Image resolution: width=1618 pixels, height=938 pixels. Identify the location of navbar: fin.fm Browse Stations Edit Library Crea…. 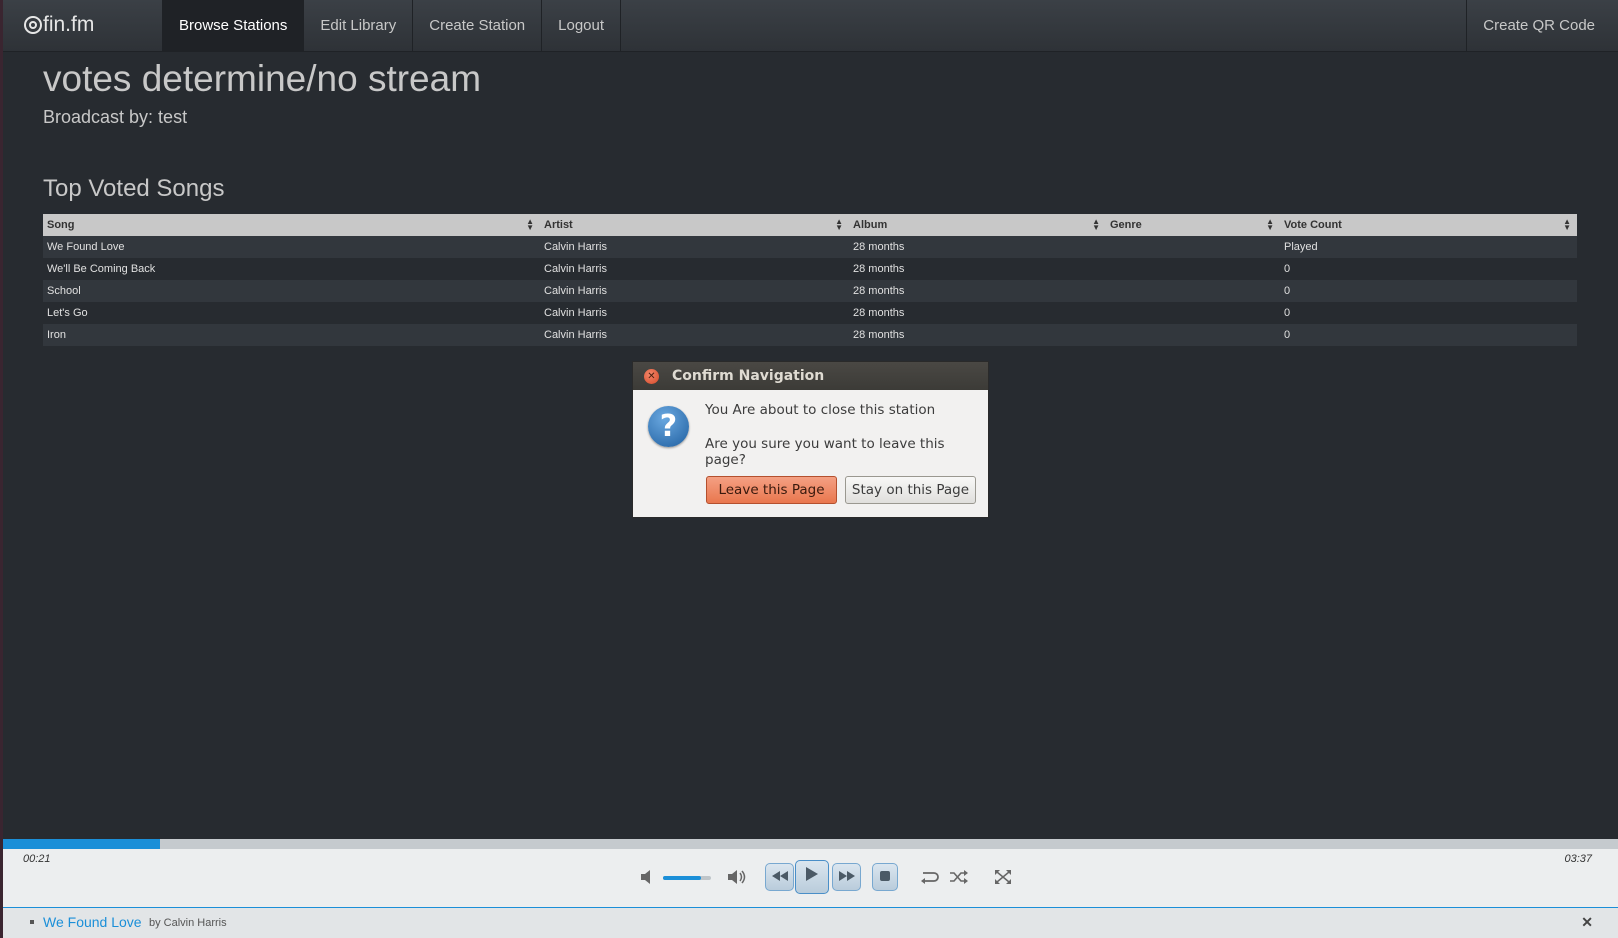
(810, 26).